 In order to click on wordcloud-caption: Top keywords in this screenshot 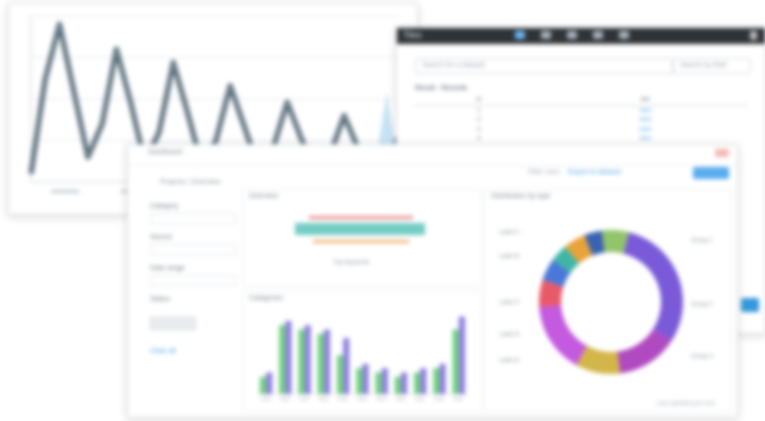, I will do `click(351, 263)`.